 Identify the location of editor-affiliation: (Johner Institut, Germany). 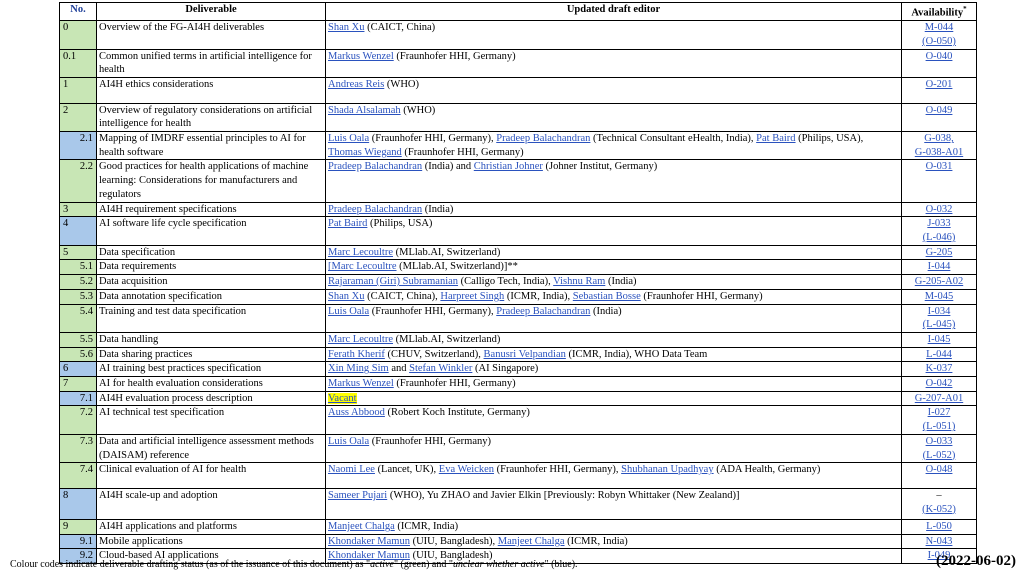
(600, 167).